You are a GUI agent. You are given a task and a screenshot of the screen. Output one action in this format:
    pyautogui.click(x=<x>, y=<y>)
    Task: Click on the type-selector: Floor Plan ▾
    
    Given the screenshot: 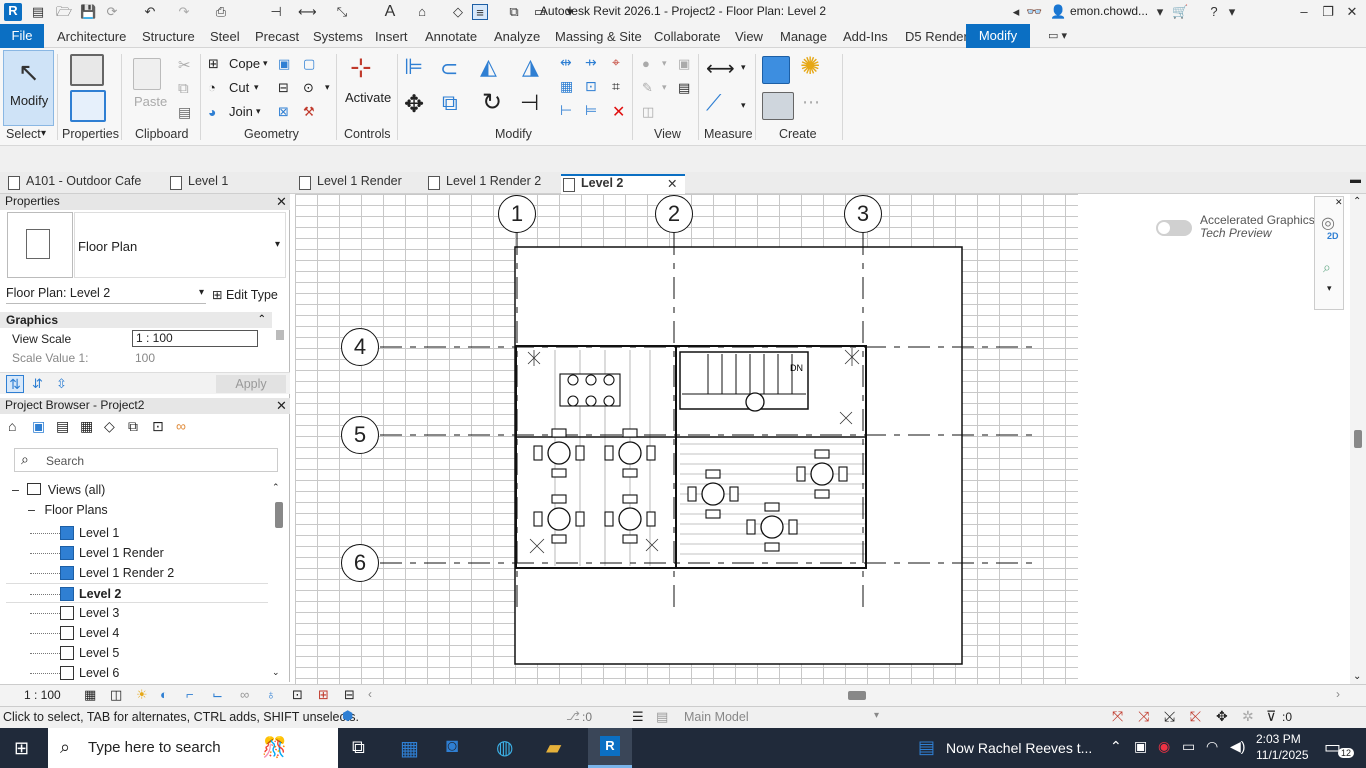 What is the action you would take?
    pyautogui.click(x=180, y=245)
    